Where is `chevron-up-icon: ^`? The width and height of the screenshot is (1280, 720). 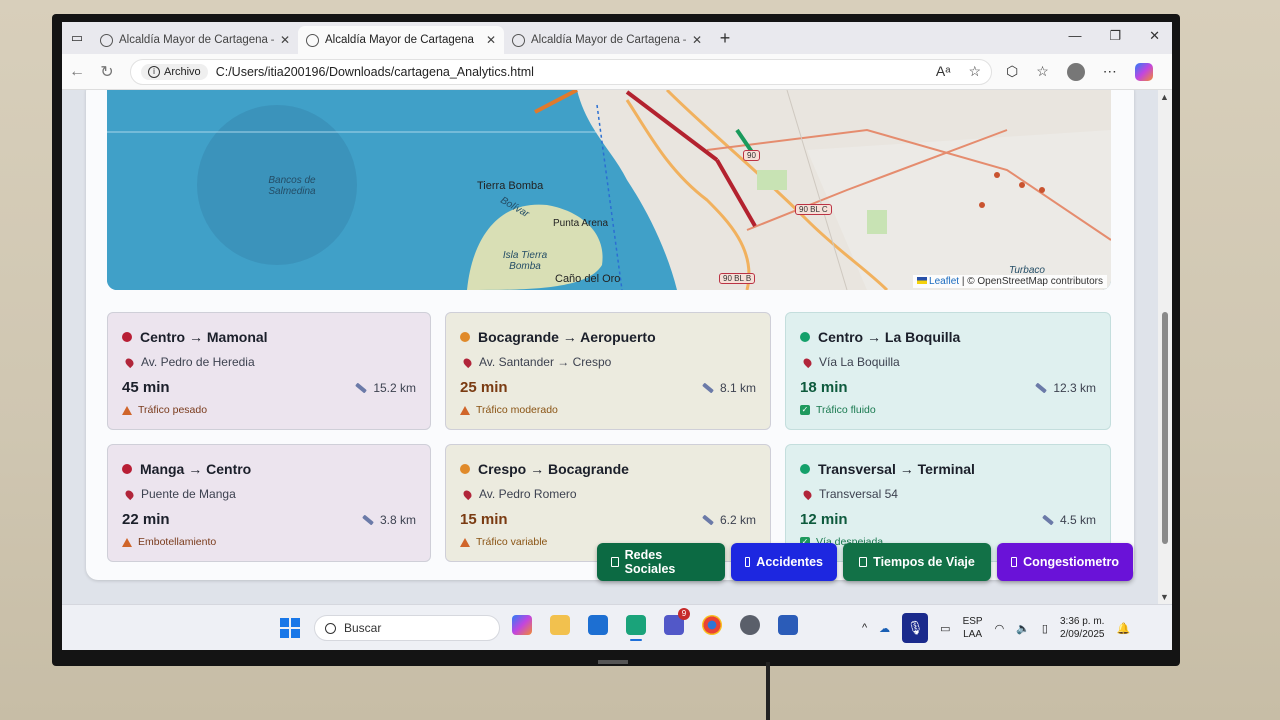 chevron-up-icon: ^ is located at coordinates (864, 628).